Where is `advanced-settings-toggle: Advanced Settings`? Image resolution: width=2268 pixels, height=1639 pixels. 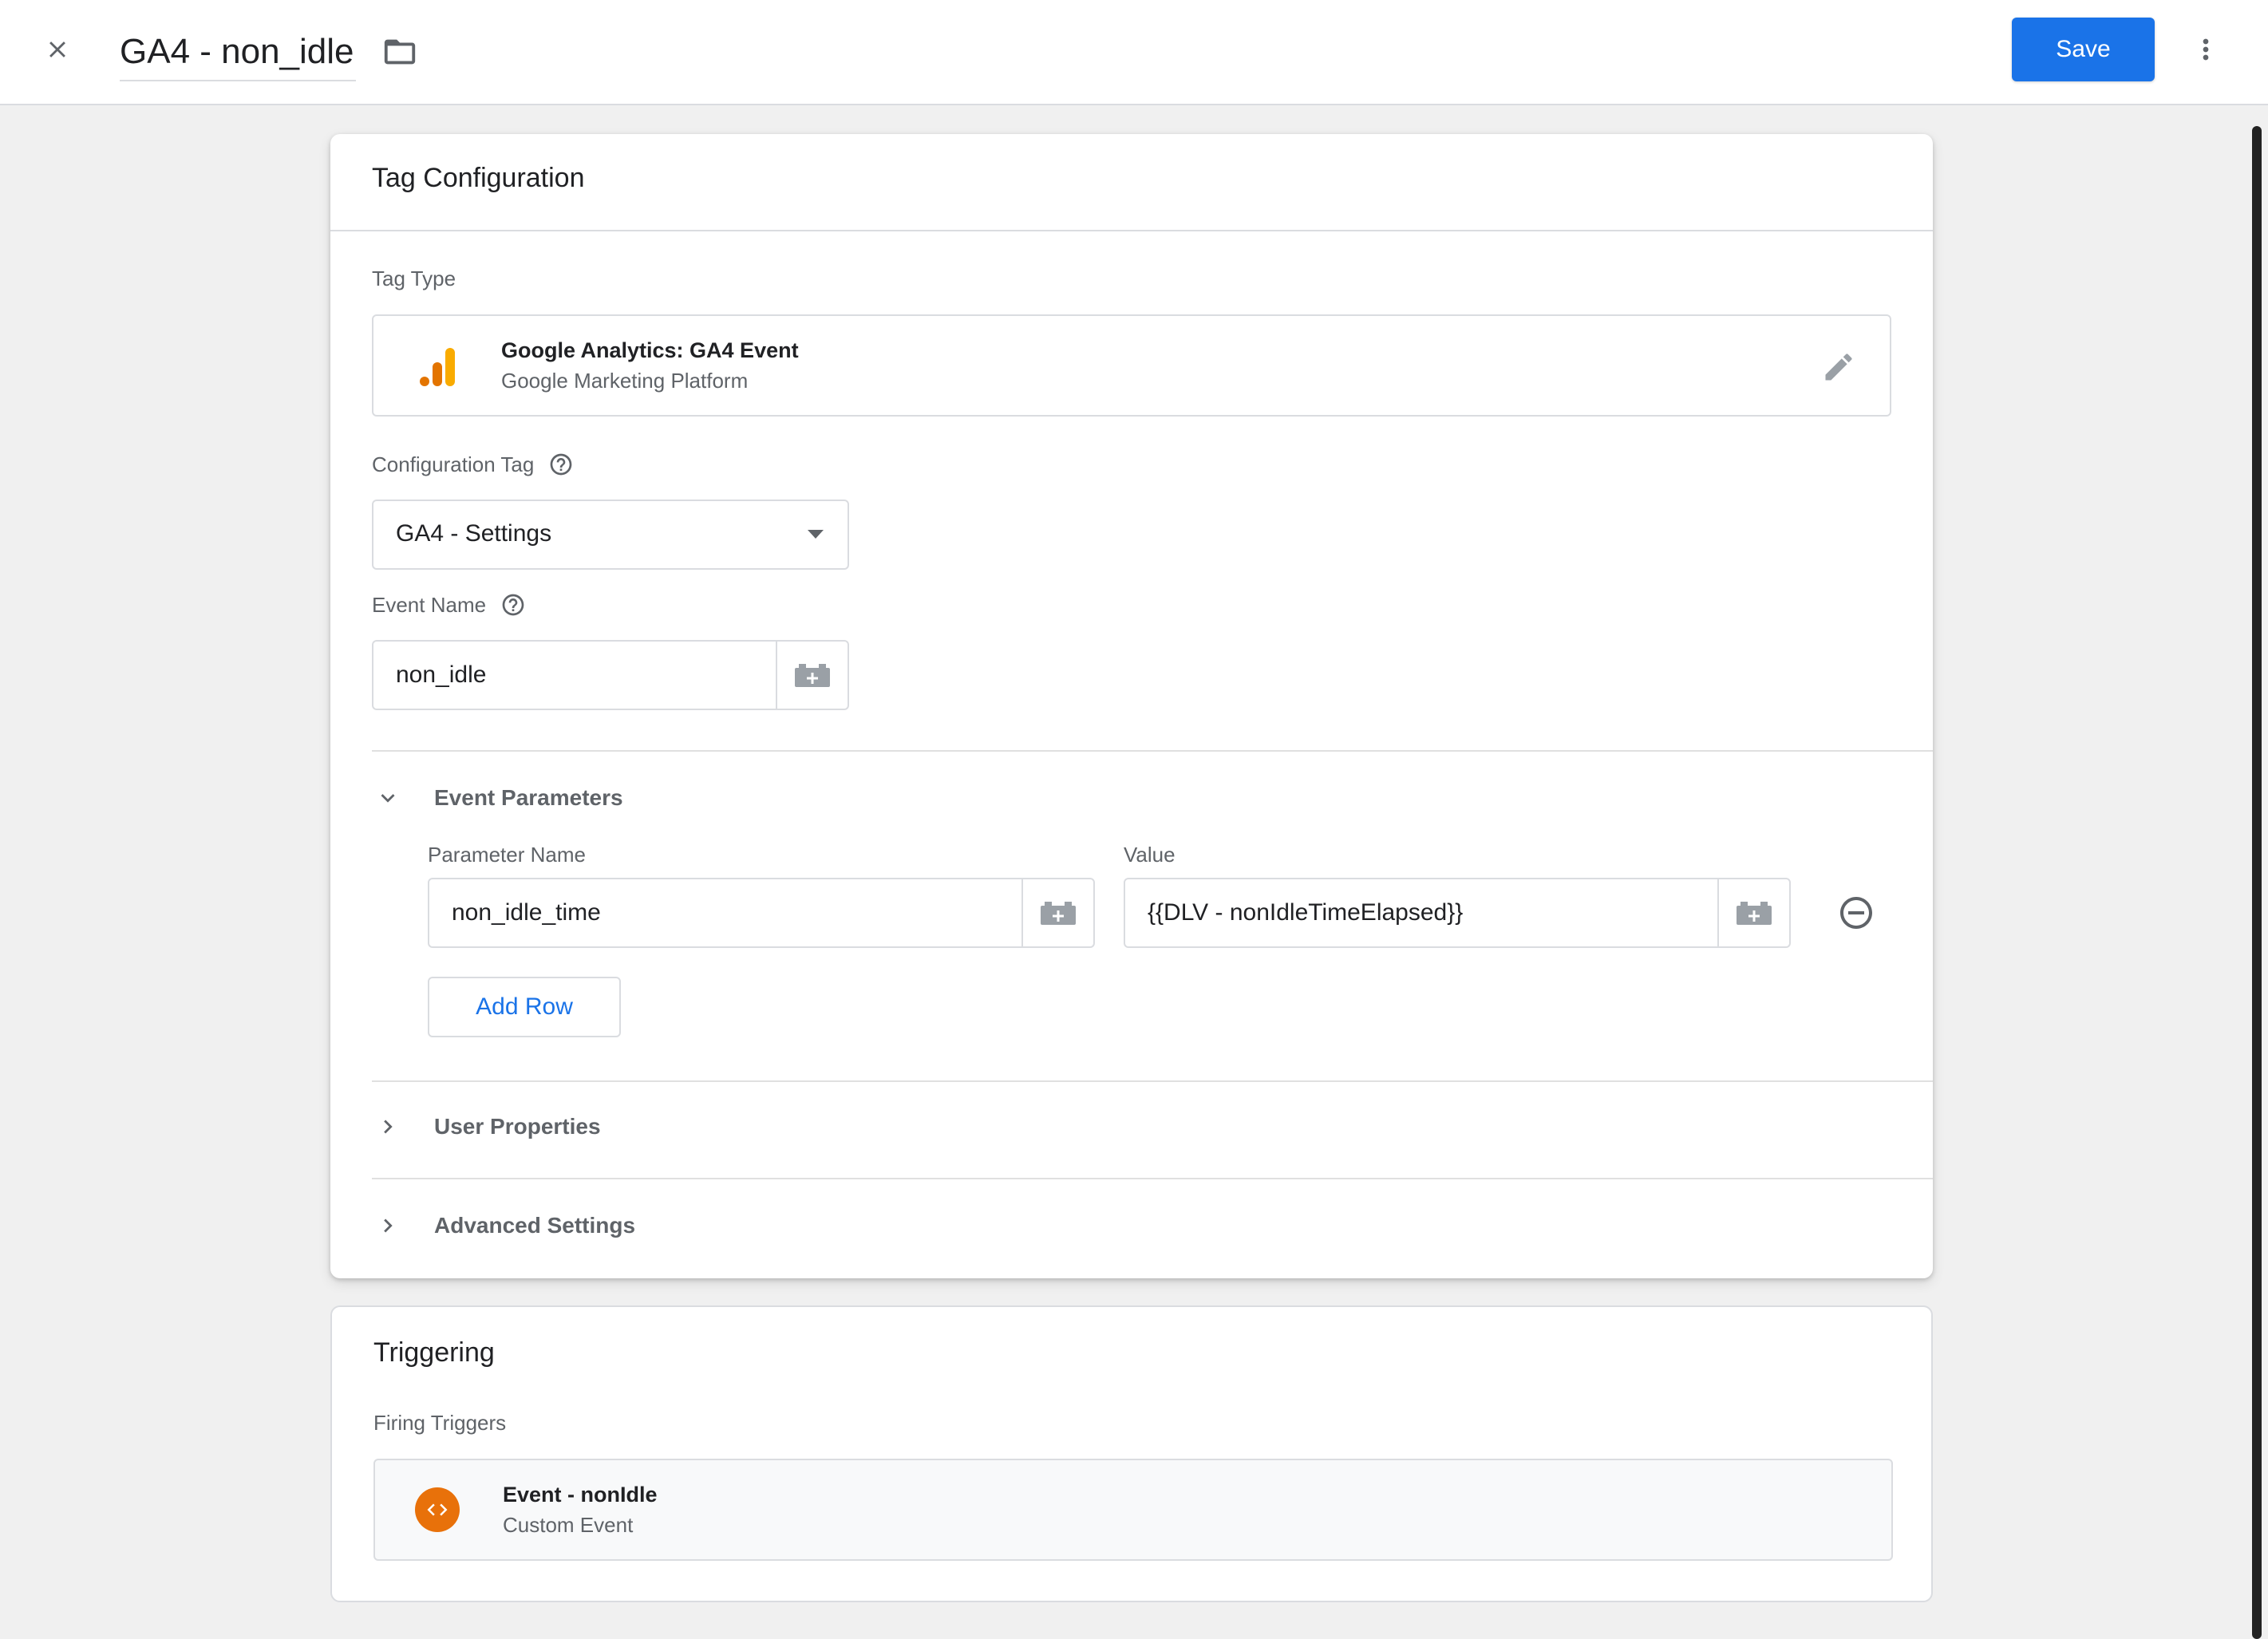
advanced-settings-toggle: Advanced Settings is located at coordinates (503, 1226).